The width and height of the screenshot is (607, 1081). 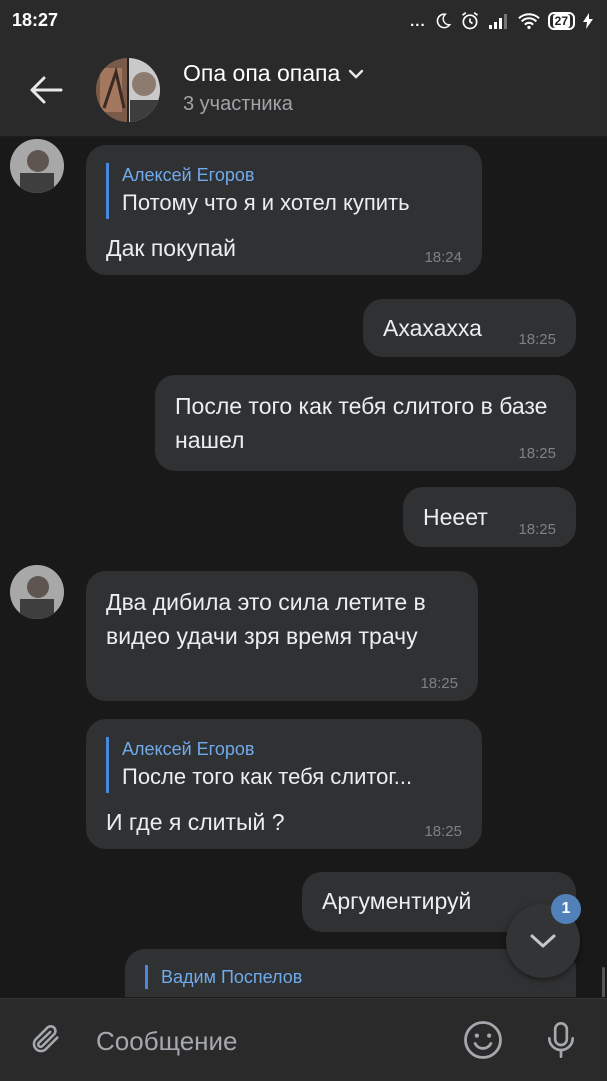 What do you see at coordinates (232, 977) in the screenshot?
I see `quote-author: Вадим Поспелов` at bounding box center [232, 977].